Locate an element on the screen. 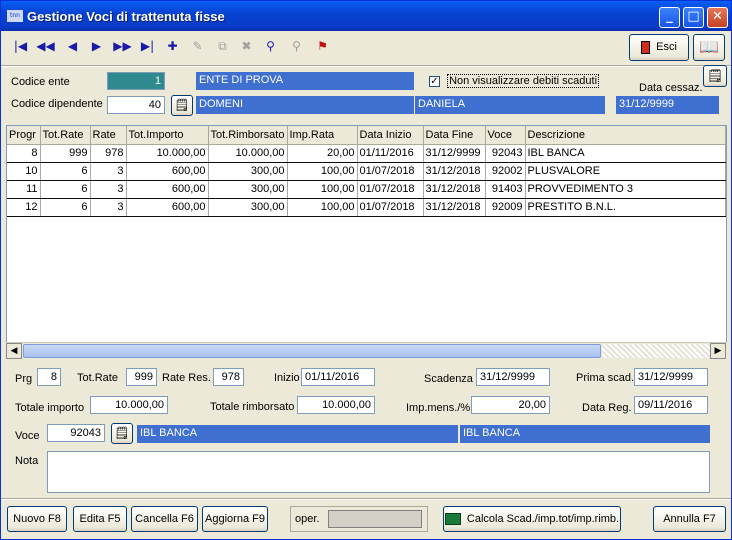 This screenshot has height=540, width=732. new-record-icon: ✚ is located at coordinates (172, 46).